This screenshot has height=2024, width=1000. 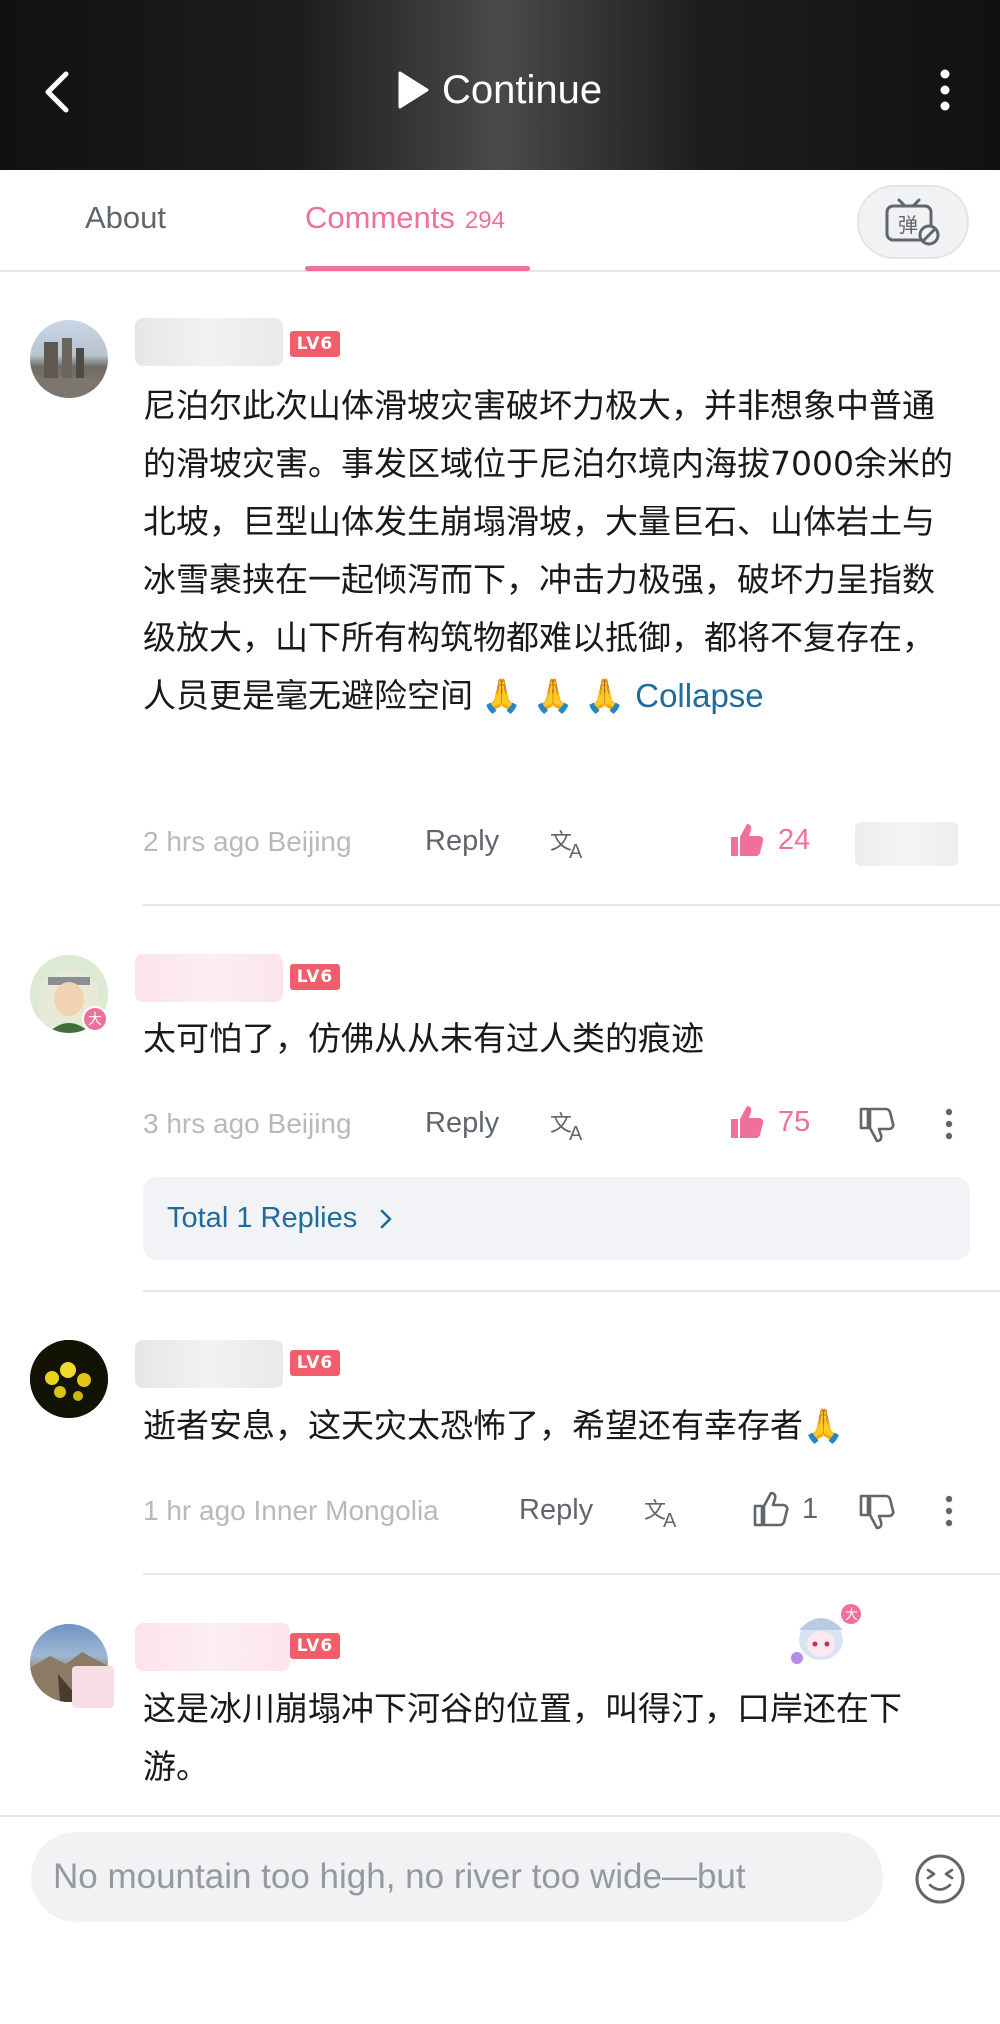 I want to click on chevron-right-icon, so click(x=386, y=1218).